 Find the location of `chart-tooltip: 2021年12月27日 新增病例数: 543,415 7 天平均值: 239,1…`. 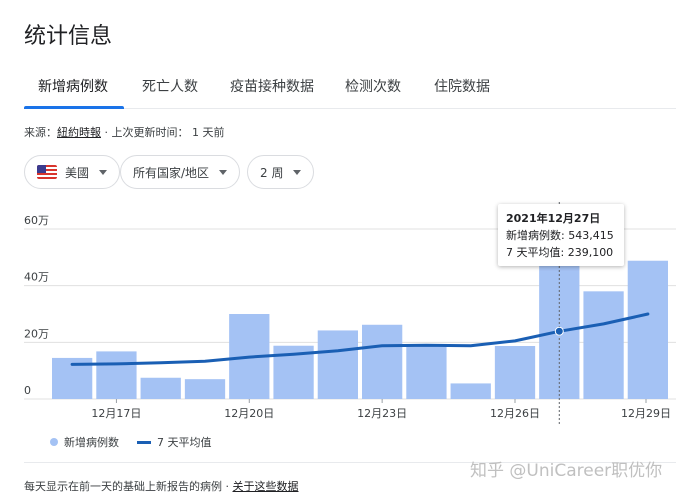

chart-tooltip: 2021年12月27日 新增病例数: 543,415 7 天平均值: 239,1… is located at coordinates (561, 235).